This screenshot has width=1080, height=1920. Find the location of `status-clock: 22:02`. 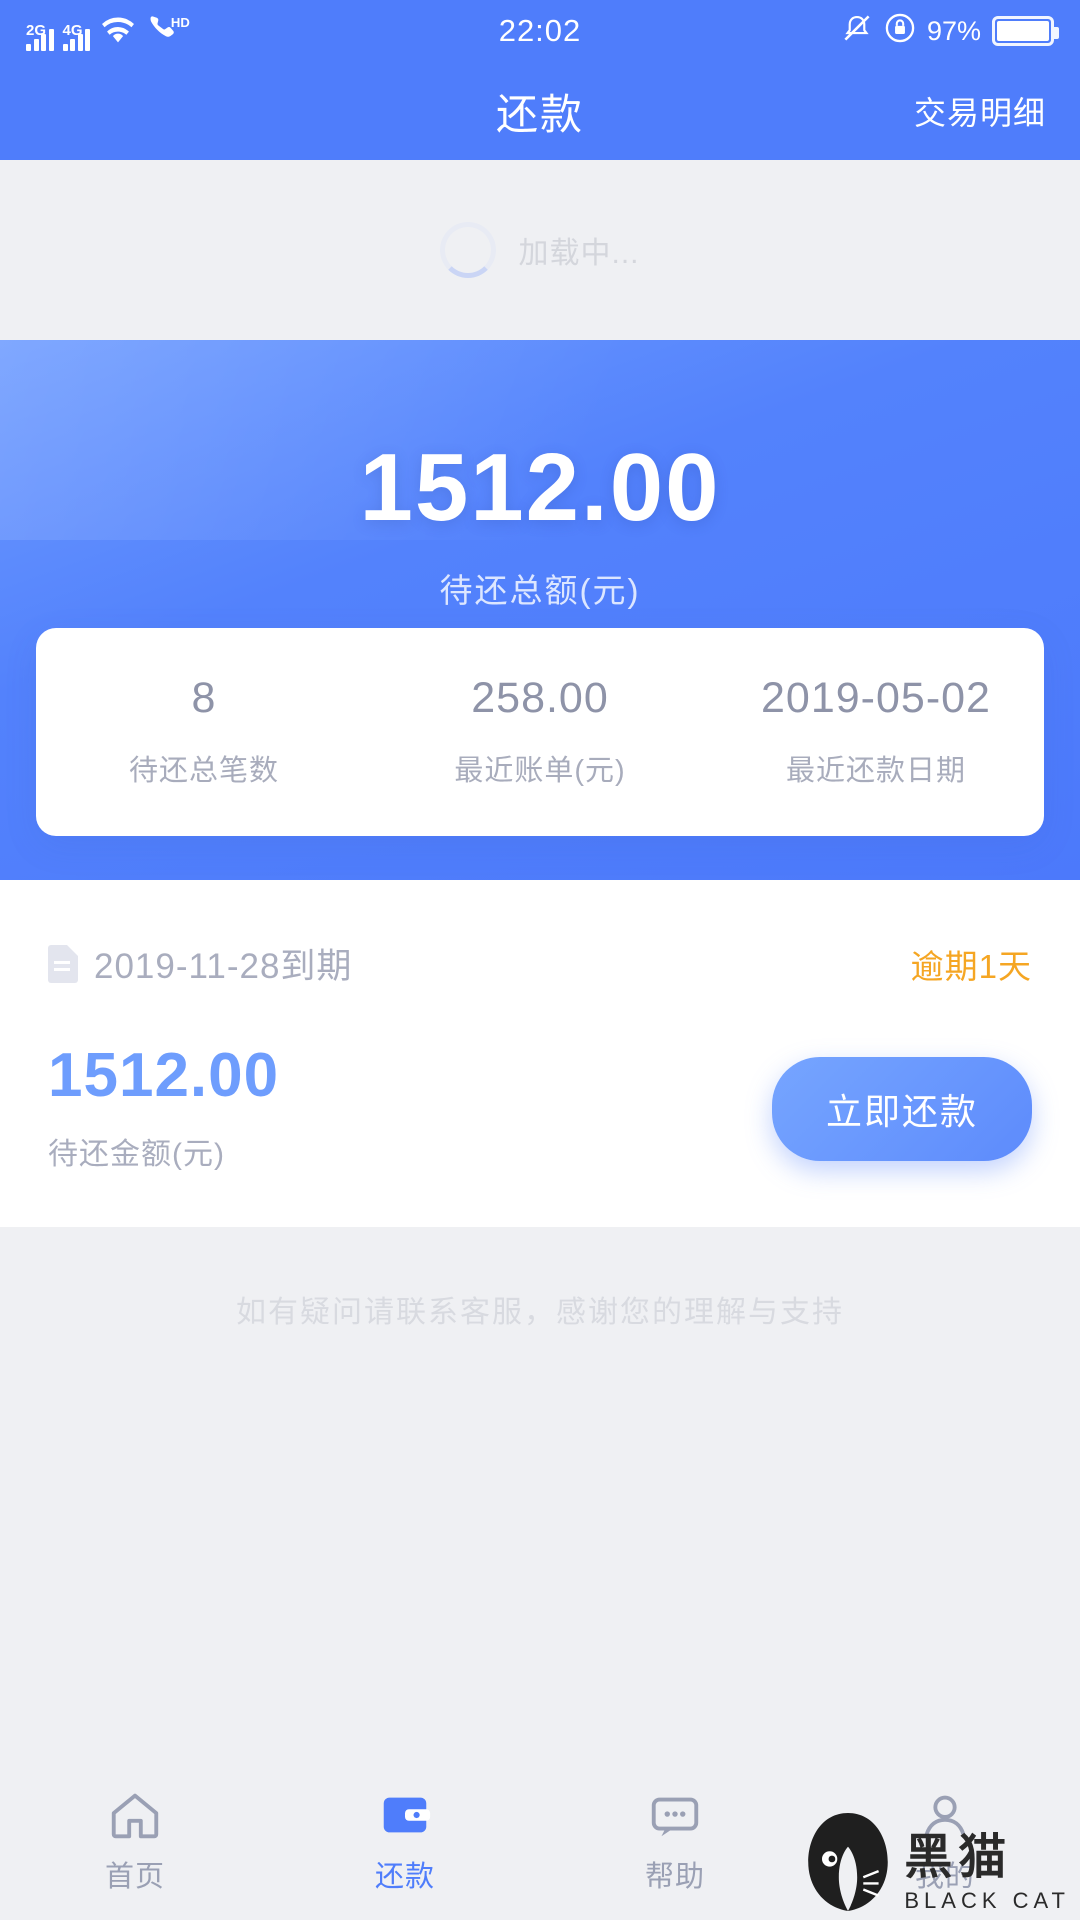

status-clock: 22:02 is located at coordinates (540, 30).